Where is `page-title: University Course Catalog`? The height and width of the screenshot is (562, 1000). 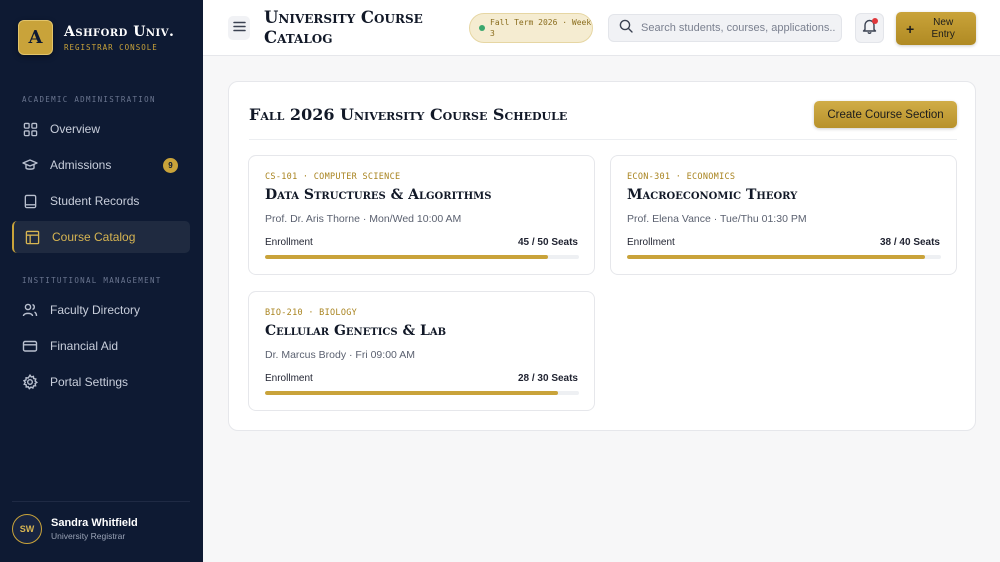
page-title: University Course Catalog is located at coordinates (343, 27).